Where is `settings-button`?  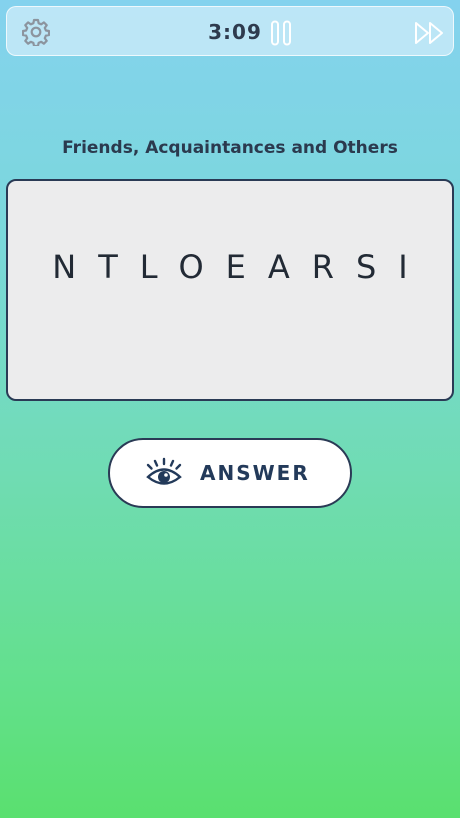 settings-button is located at coordinates (36, 32).